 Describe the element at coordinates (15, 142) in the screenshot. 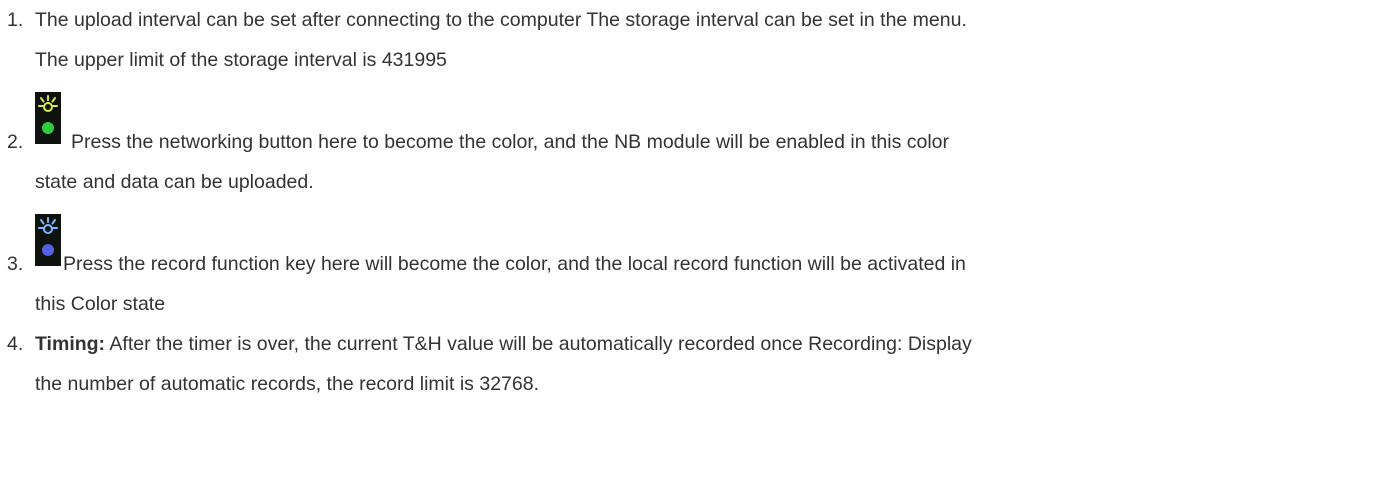

I see `item-number: 2.` at that location.